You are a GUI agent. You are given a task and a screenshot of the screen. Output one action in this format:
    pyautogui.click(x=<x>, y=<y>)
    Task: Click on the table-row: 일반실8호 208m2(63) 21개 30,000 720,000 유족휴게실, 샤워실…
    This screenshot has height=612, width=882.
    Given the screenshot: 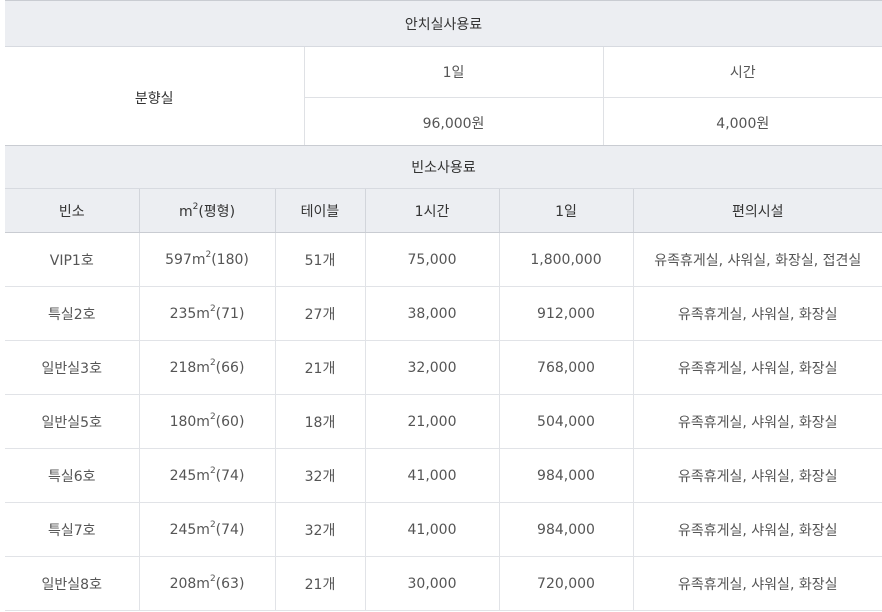 What is the action you would take?
    pyautogui.click(x=443, y=583)
    